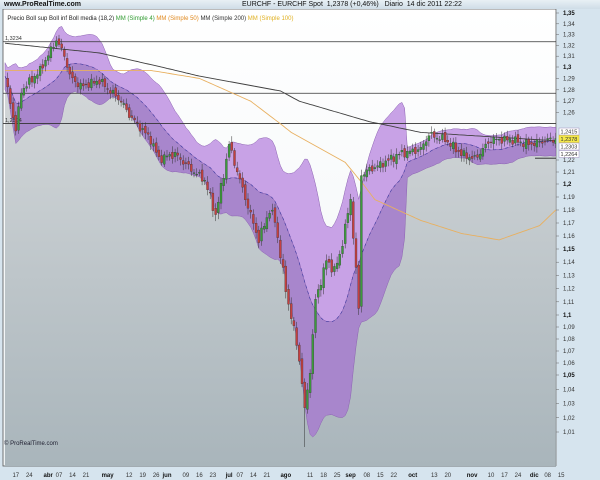 The width and height of the screenshot is (600, 480). Describe the element at coordinates (42, 4) in the screenshot. I see `site-name: www.ProRealTime.com` at that location.